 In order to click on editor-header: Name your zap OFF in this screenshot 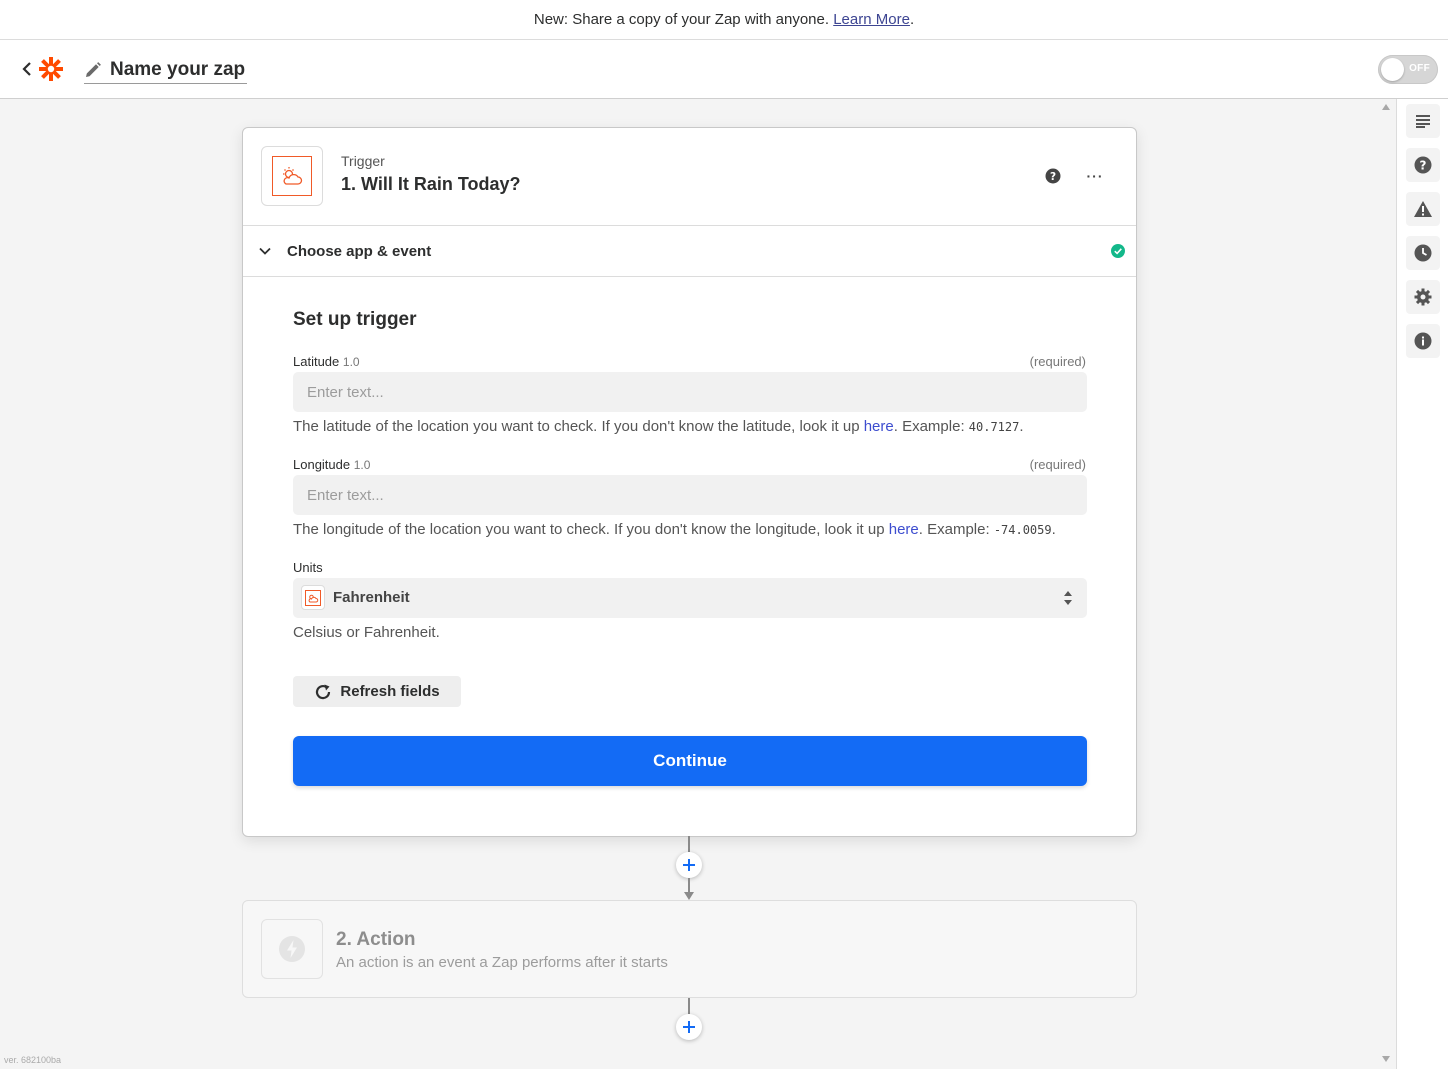, I will do `click(724, 69)`.